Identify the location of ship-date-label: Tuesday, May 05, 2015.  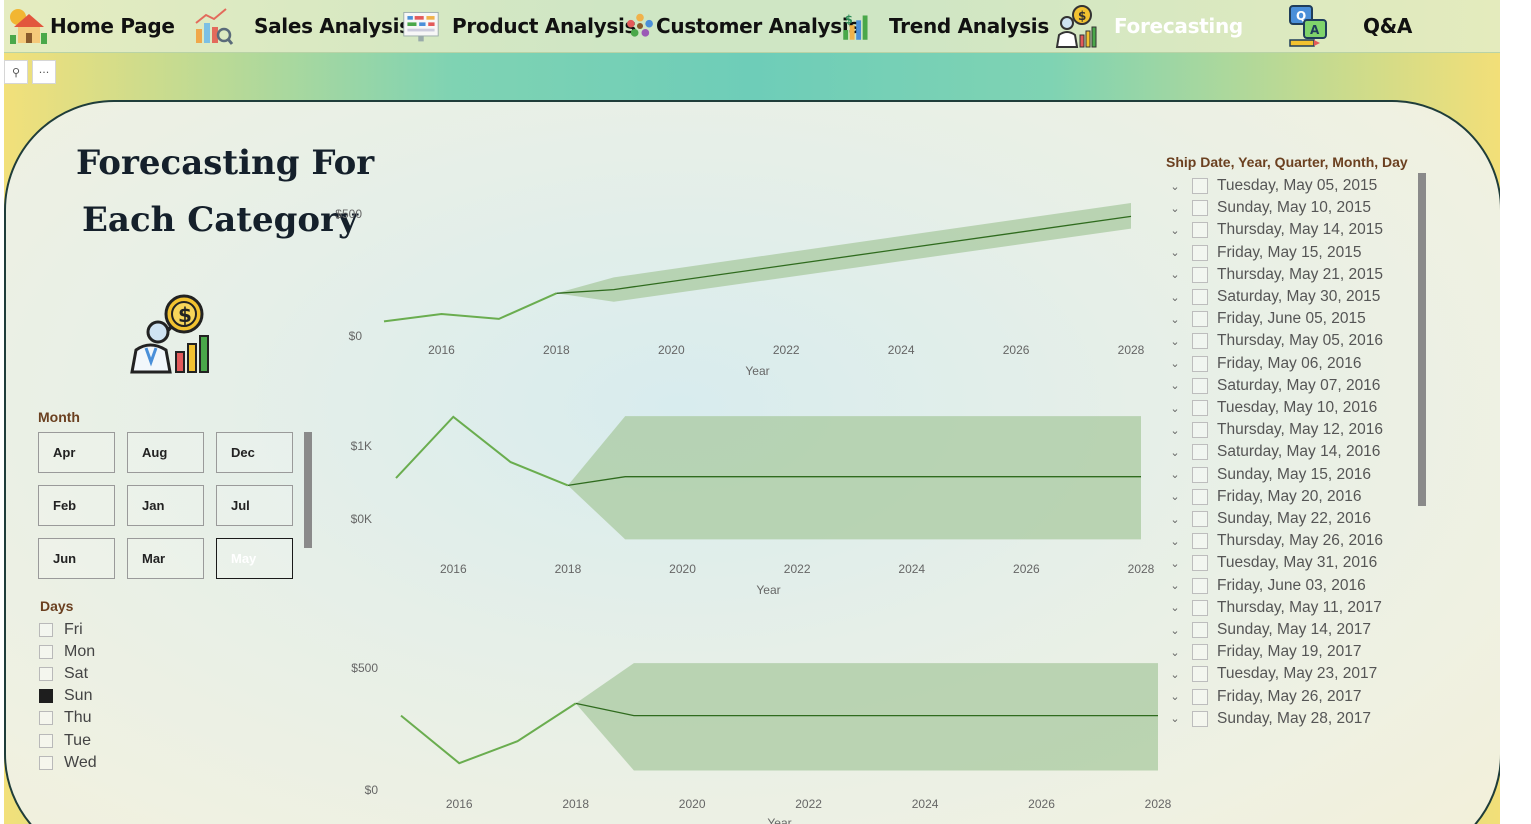
(1297, 185).